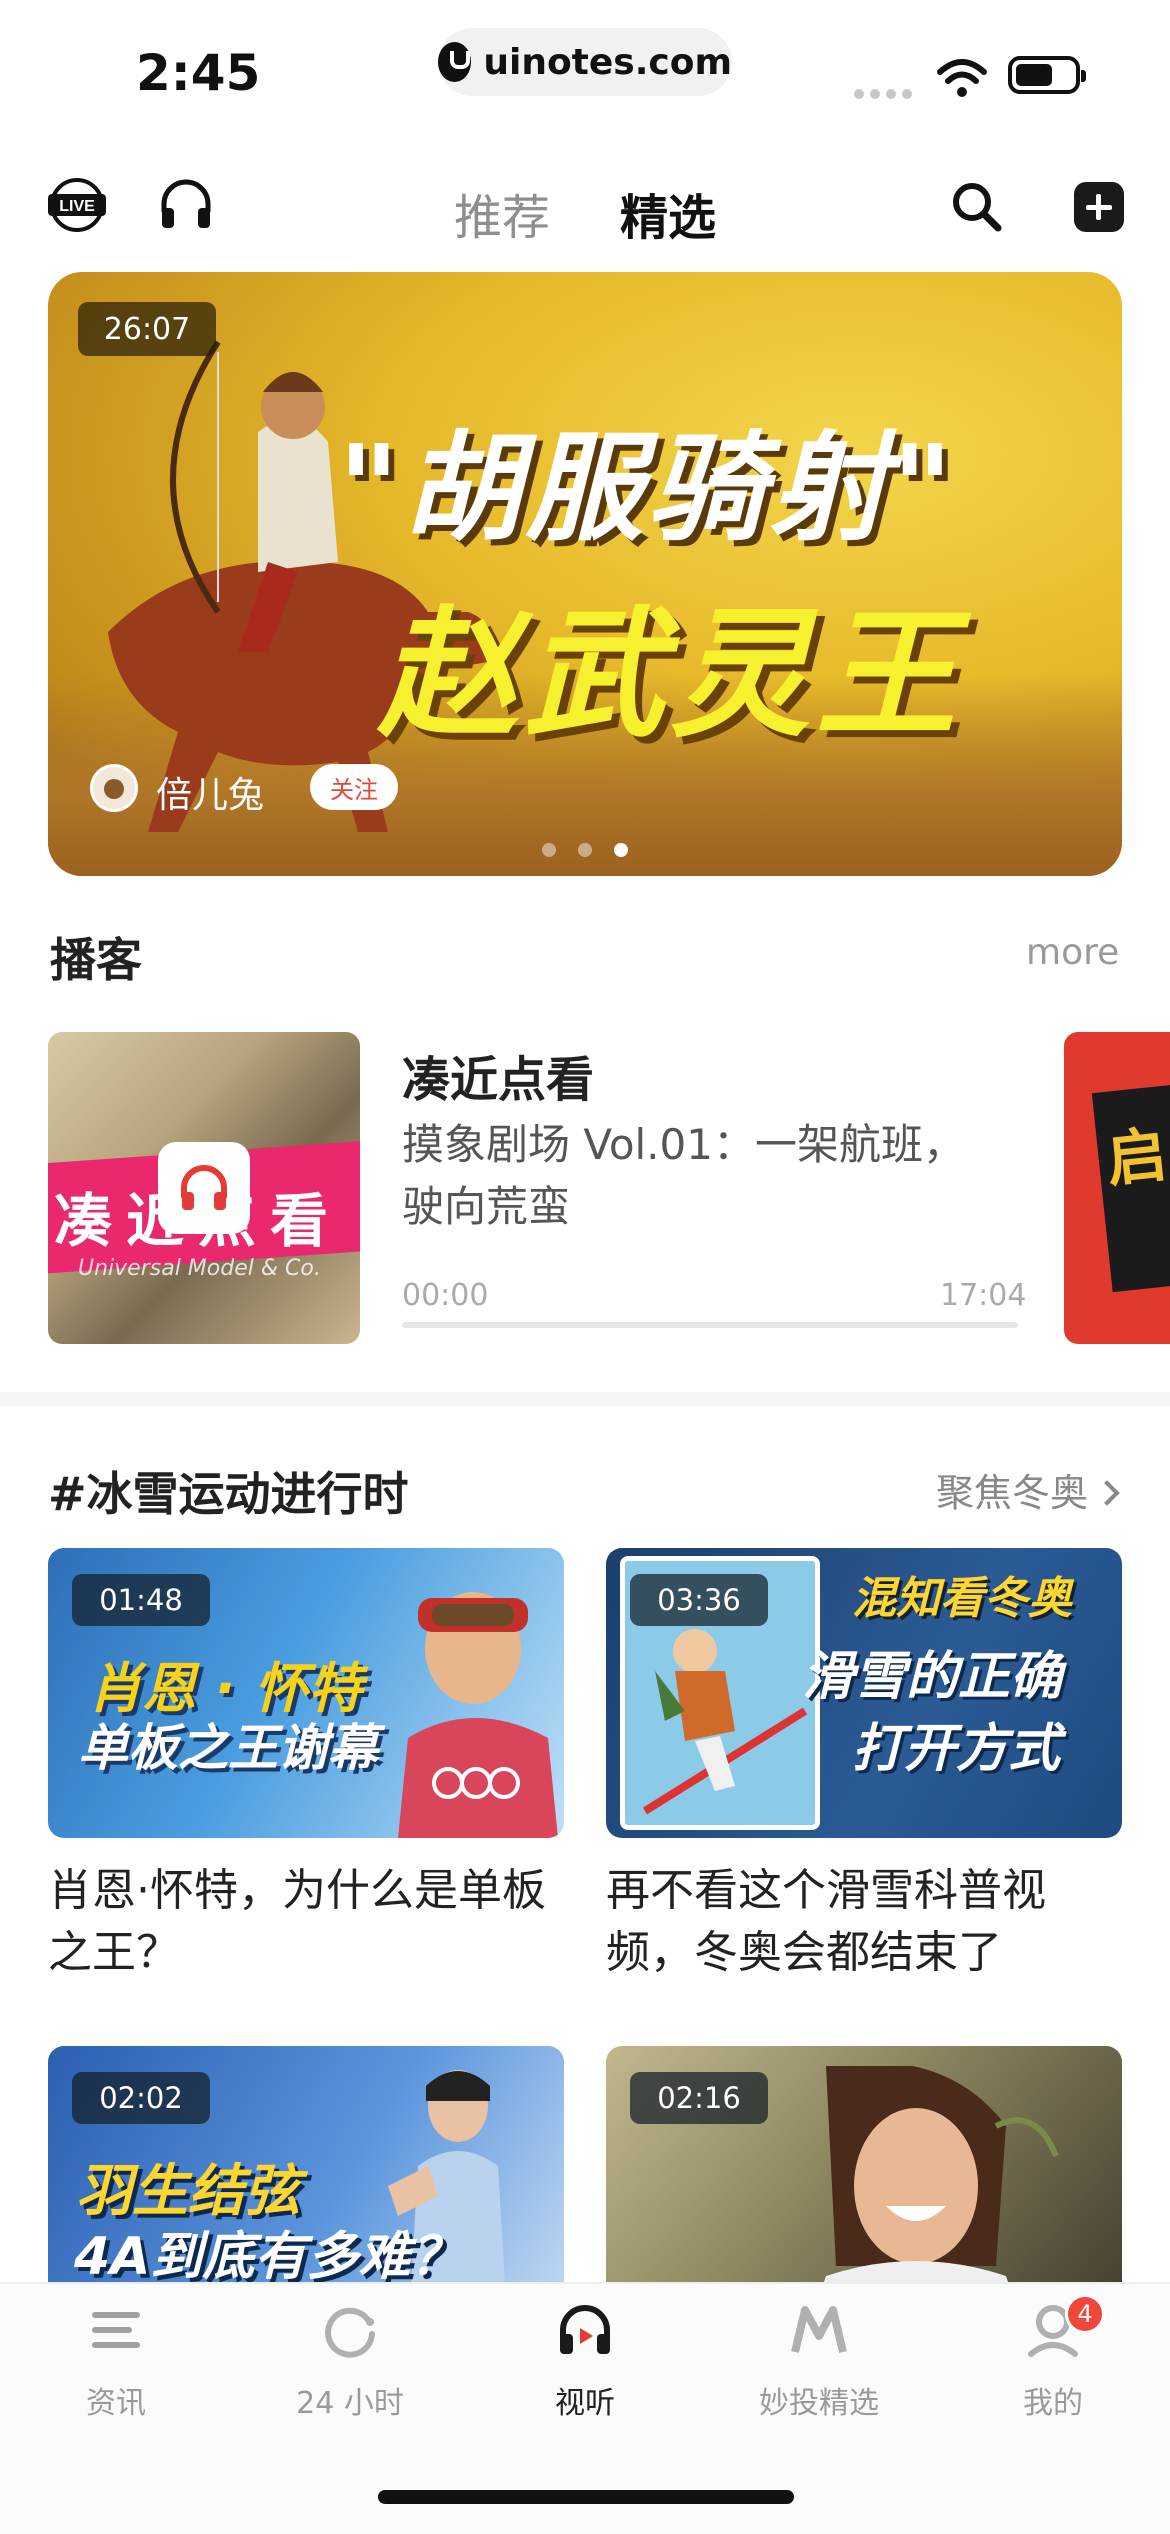  I want to click on notification-badge: 4, so click(1085, 2314).